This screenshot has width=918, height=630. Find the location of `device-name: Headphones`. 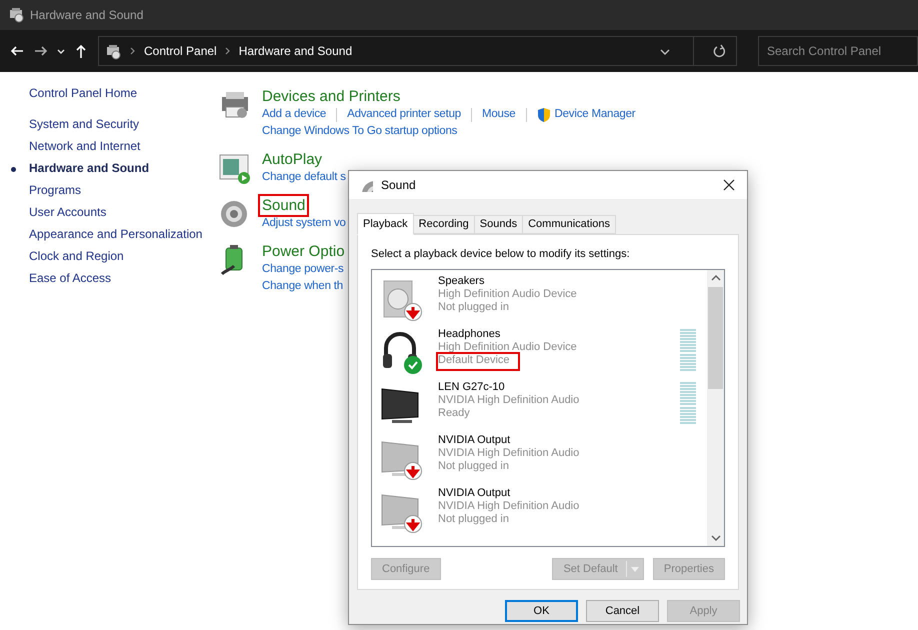

device-name: Headphones is located at coordinates (470, 334).